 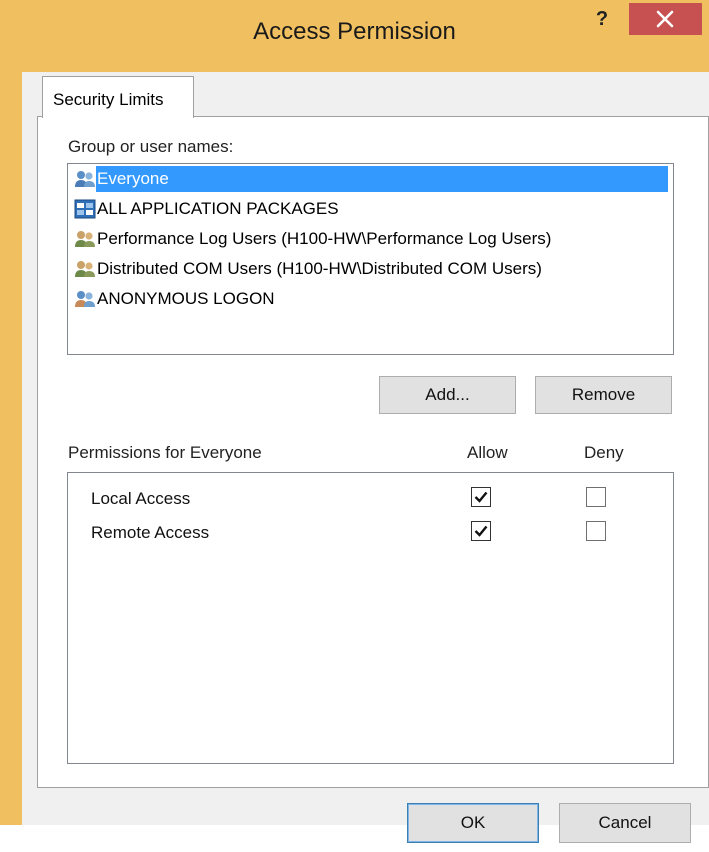 What do you see at coordinates (604, 452) in the screenshot?
I see `deny-header: Deny` at bounding box center [604, 452].